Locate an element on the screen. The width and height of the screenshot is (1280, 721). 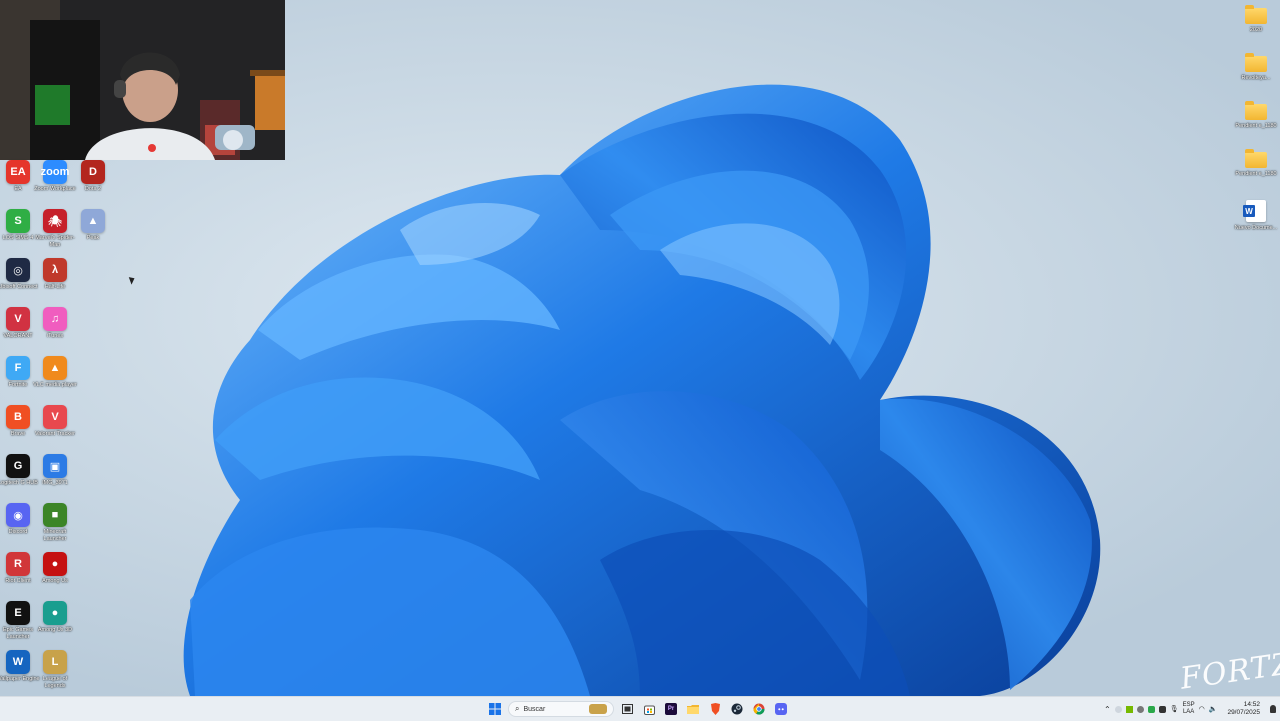
steam-button is located at coordinates (737, 709).